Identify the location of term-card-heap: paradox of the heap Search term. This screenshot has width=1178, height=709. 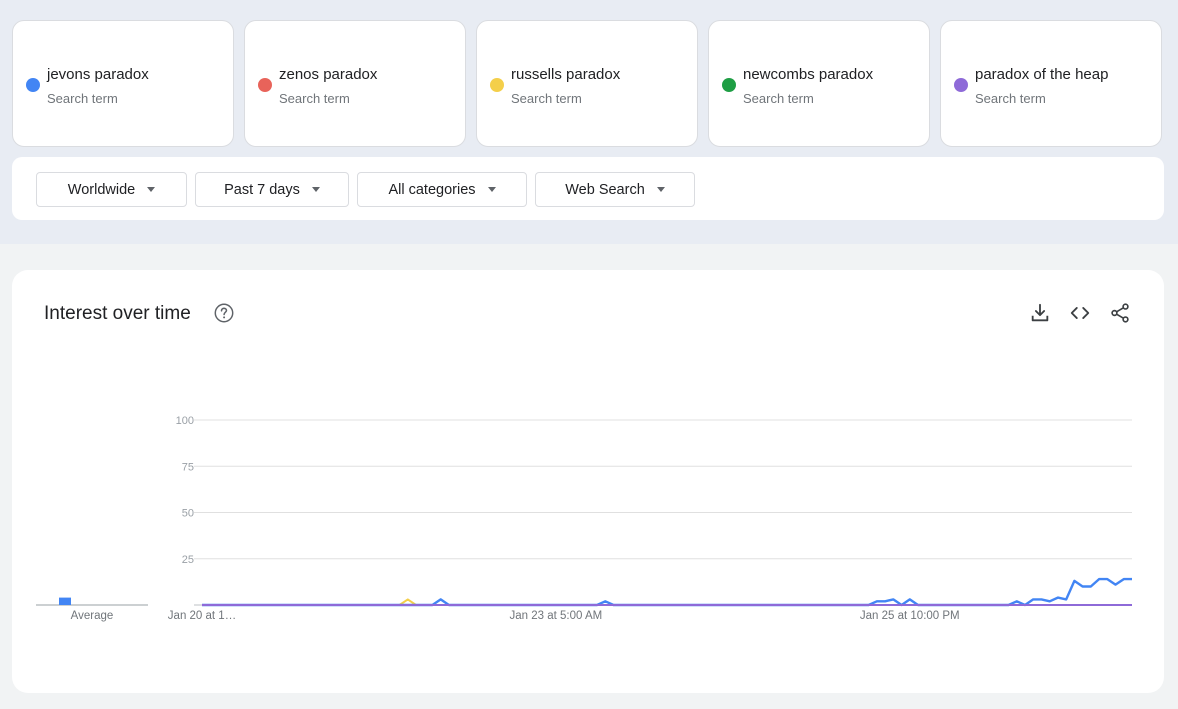
(1051, 83).